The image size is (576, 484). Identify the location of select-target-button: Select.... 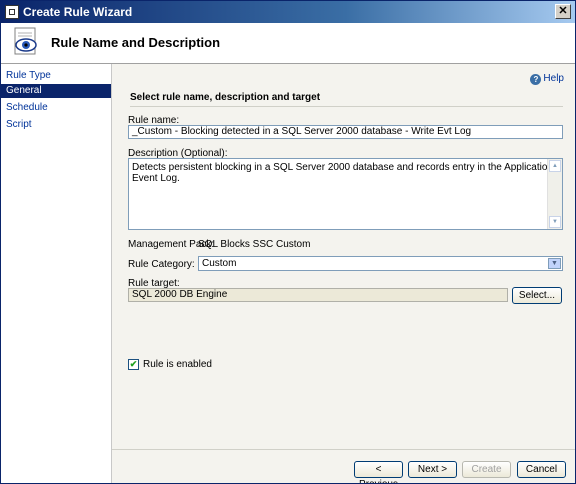
(537, 295).